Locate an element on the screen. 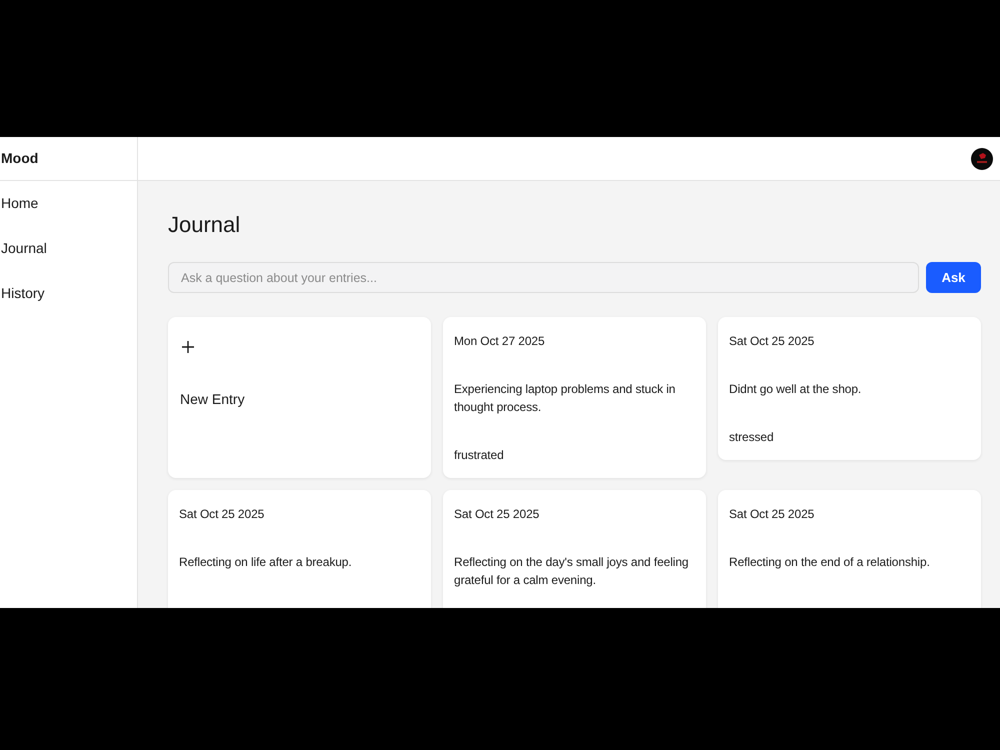 The width and height of the screenshot is (1000, 750). entry-card: Sat Oct 25 2025 Didnt go well at the shop. stressed is located at coordinates (849, 388).